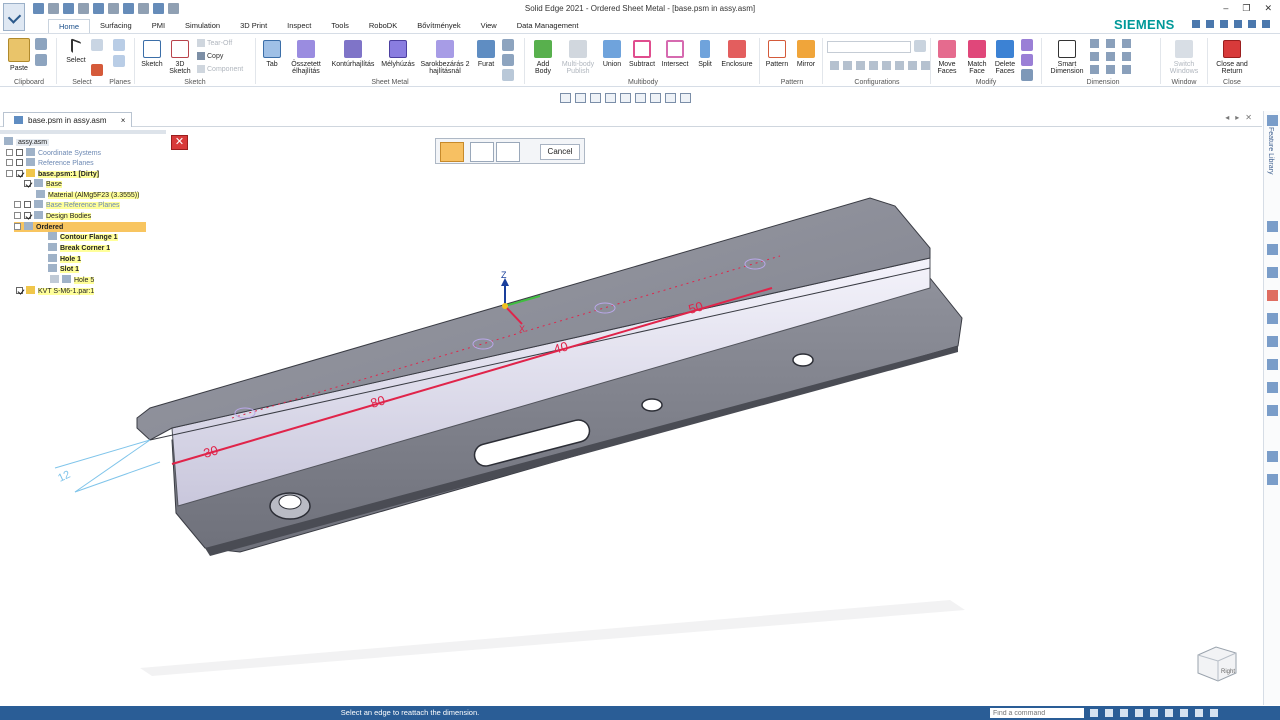  What do you see at coordinates (642, 54) in the screenshot?
I see `subtract-button: Subtract` at bounding box center [642, 54].